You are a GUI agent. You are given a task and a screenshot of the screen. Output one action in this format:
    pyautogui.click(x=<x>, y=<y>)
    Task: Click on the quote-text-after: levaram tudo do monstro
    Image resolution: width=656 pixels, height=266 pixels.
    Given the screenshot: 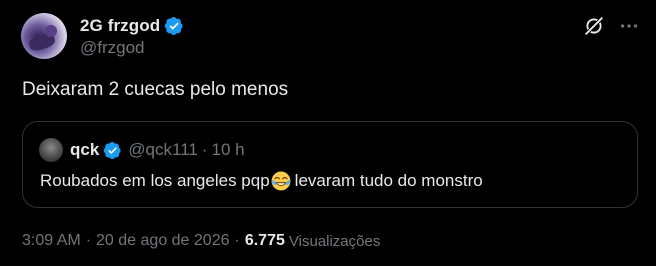 What is the action you would take?
    pyautogui.click(x=388, y=180)
    